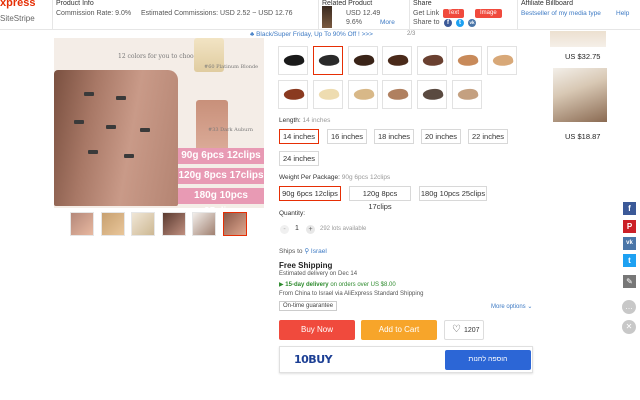 The width and height of the screenshot is (640, 400). I want to click on color-option-selected, so click(328, 60).